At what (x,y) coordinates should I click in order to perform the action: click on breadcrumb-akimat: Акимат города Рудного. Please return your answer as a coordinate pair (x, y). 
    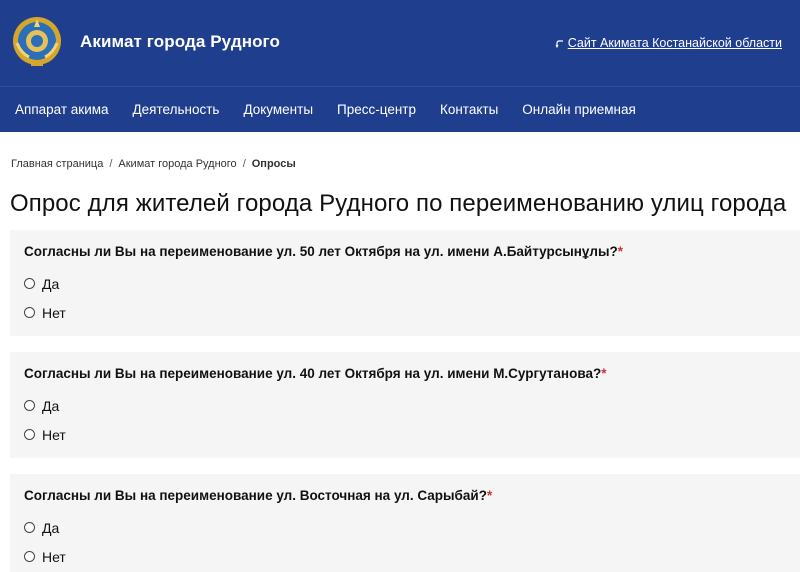
    Looking at the image, I should click on (177, 164).